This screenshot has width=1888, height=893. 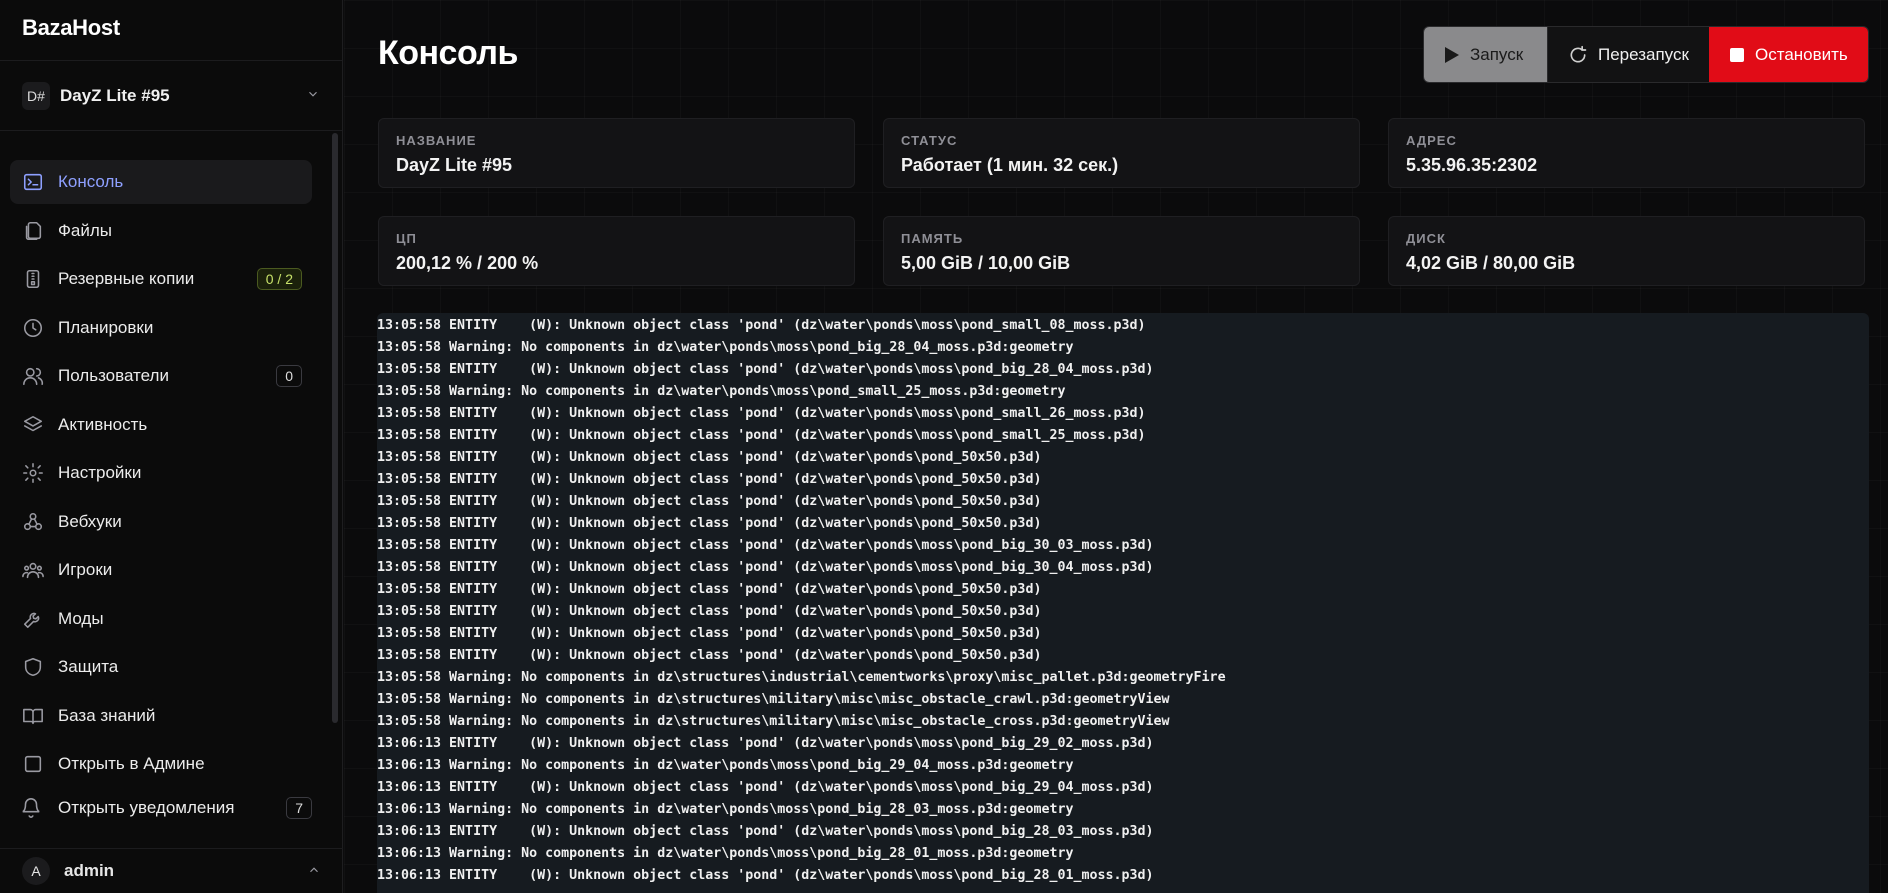 I want to click on stop-button: Остановить, so click(x=1788, y=54).